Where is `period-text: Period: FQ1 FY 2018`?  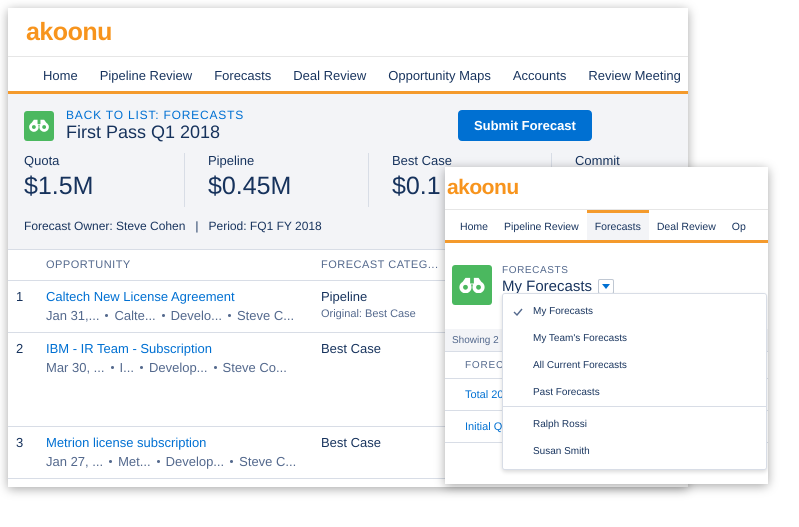
period-text: Period: FQ1 FY 2018 is located at coordinates (265, 226).